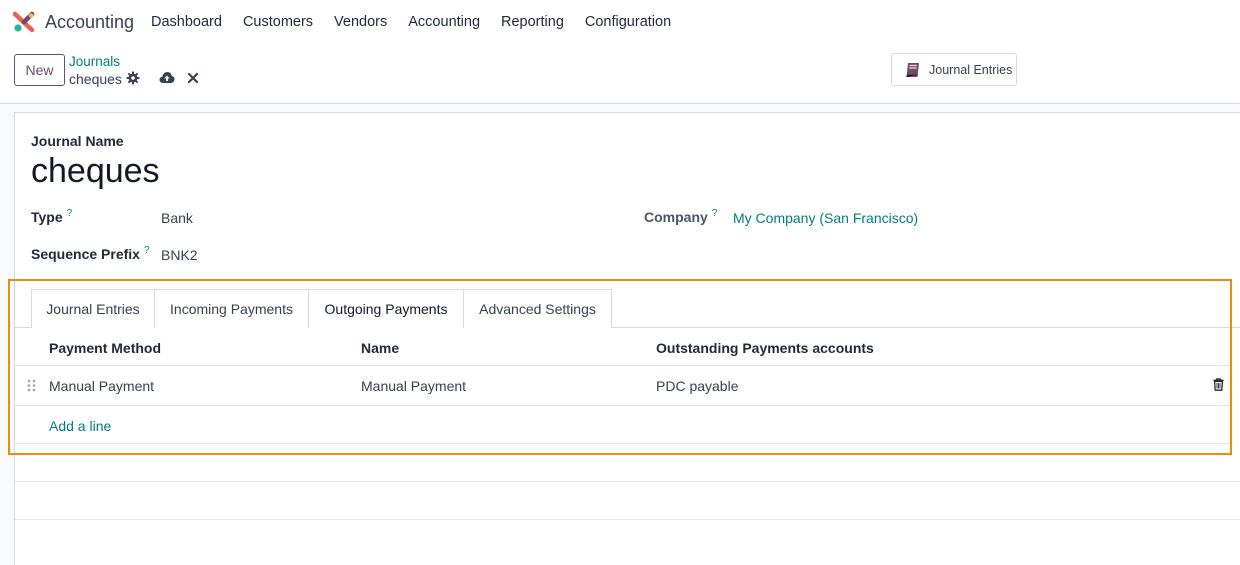 This screenshot has height=565, width=1240. Describe the element at coordinates (186, 22) in the screenshot. I see `menu-item-dashboard: Dashboard` at that location.